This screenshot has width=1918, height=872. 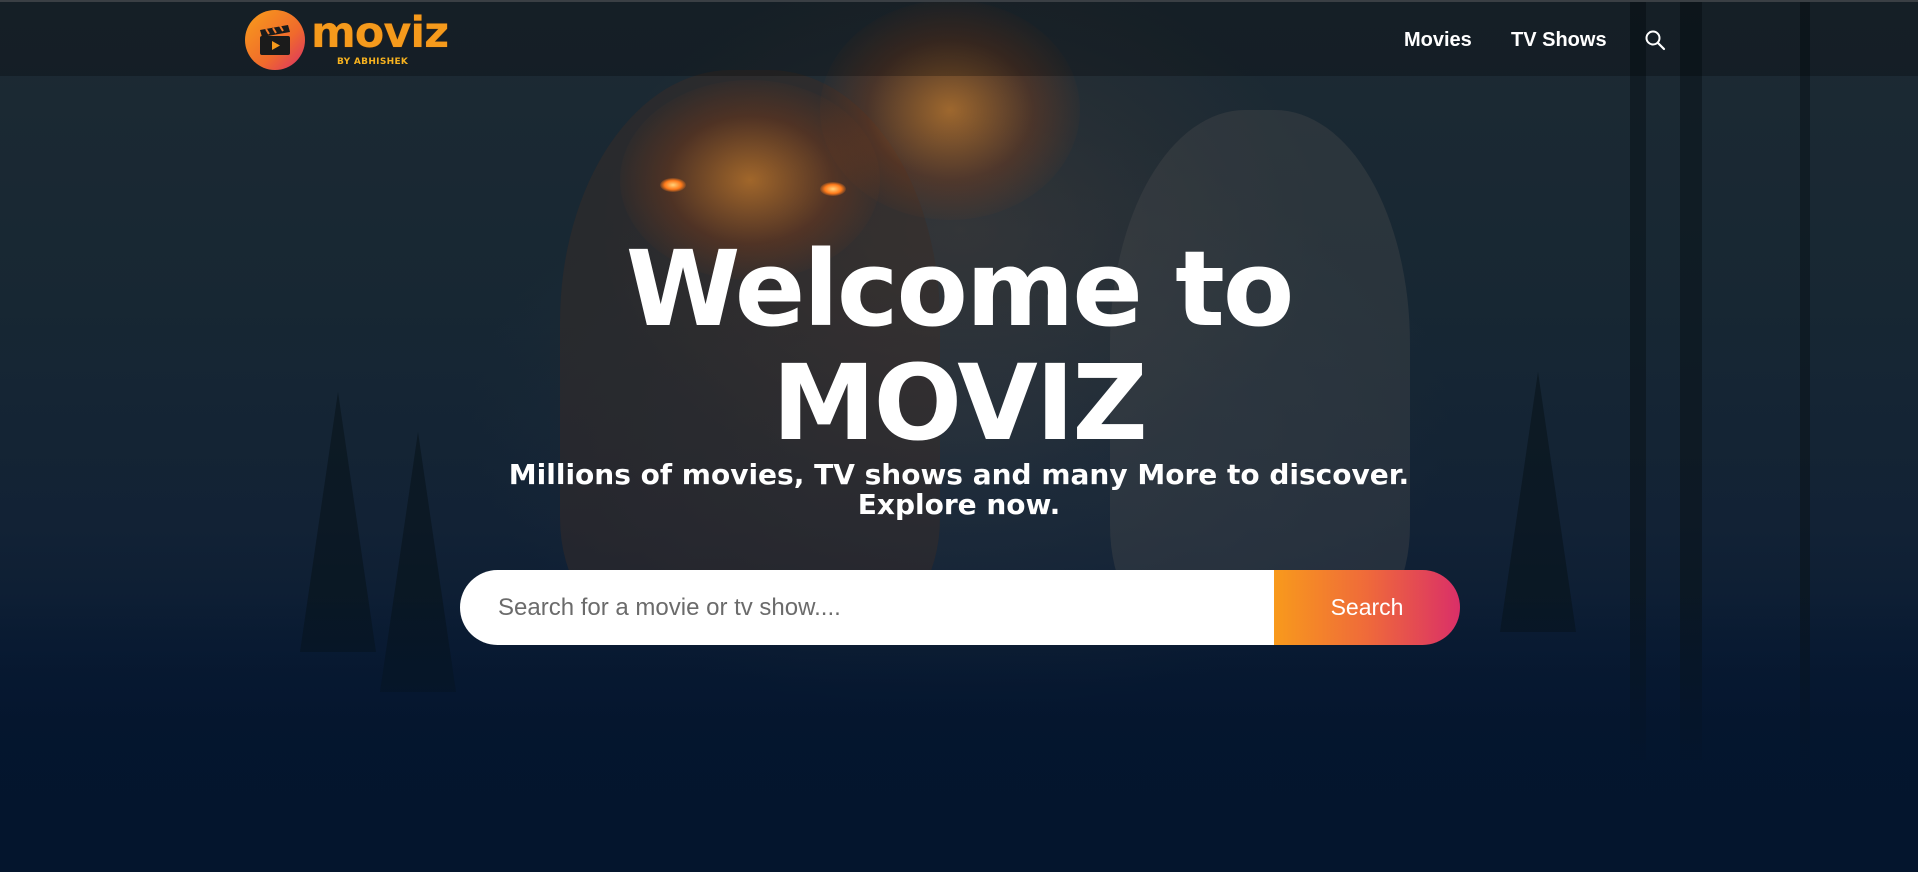 I want to click on nav-tv-shows: TV Shows, so click(x=1559, y=40).